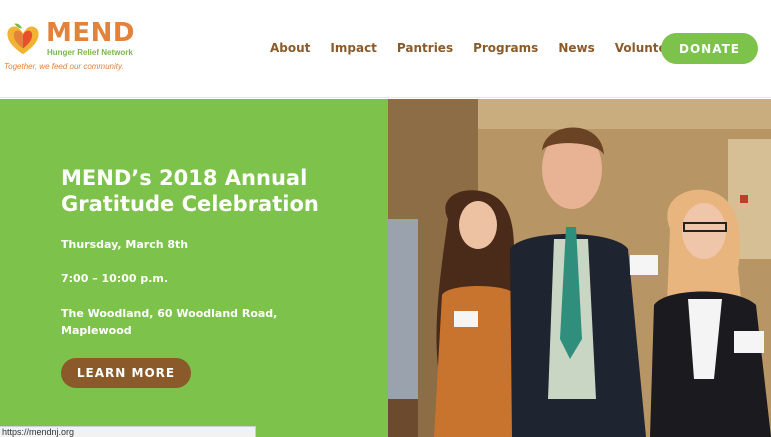  What do you see at coordinates (576, 48) in the screenshot?
I see `nav-item-news: News` at bounding box center [576, 48].